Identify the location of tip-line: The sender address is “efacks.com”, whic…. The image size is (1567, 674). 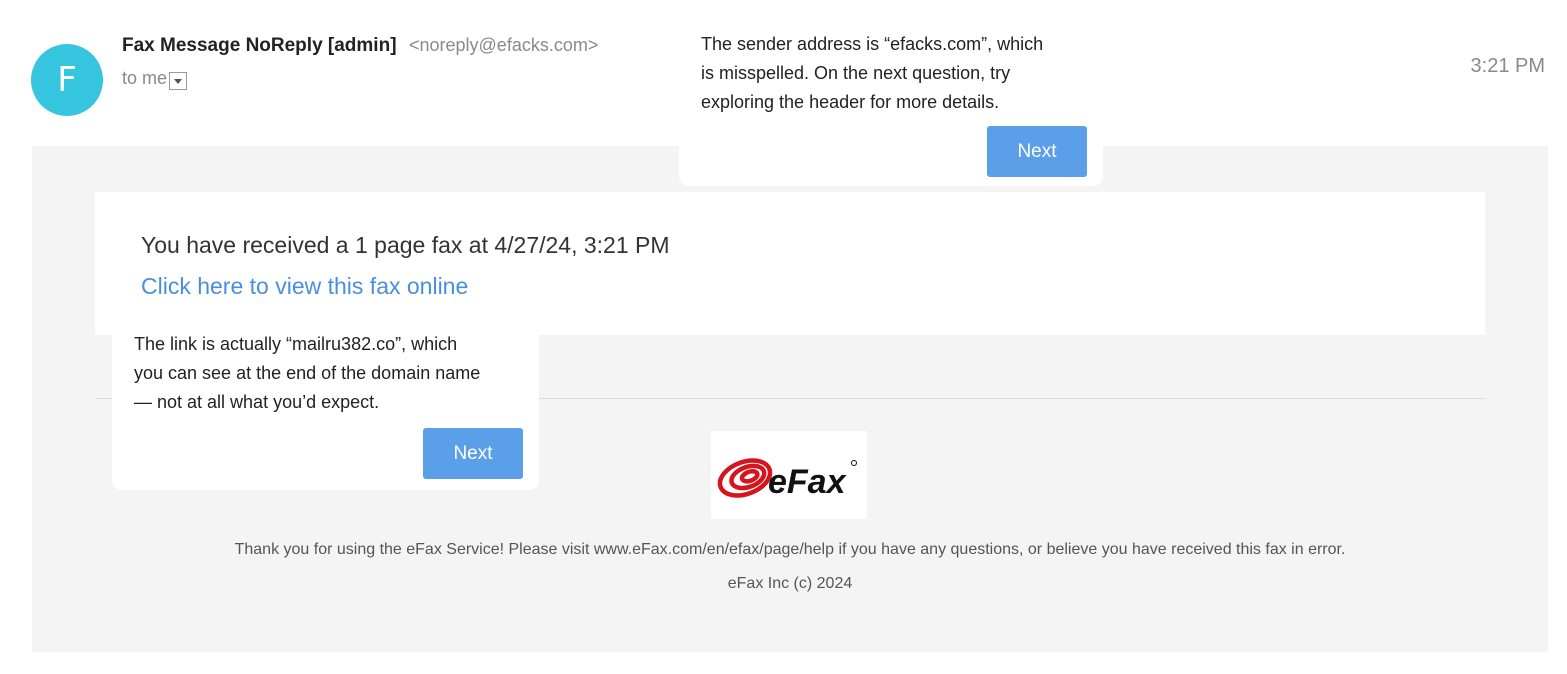
(872, 44).